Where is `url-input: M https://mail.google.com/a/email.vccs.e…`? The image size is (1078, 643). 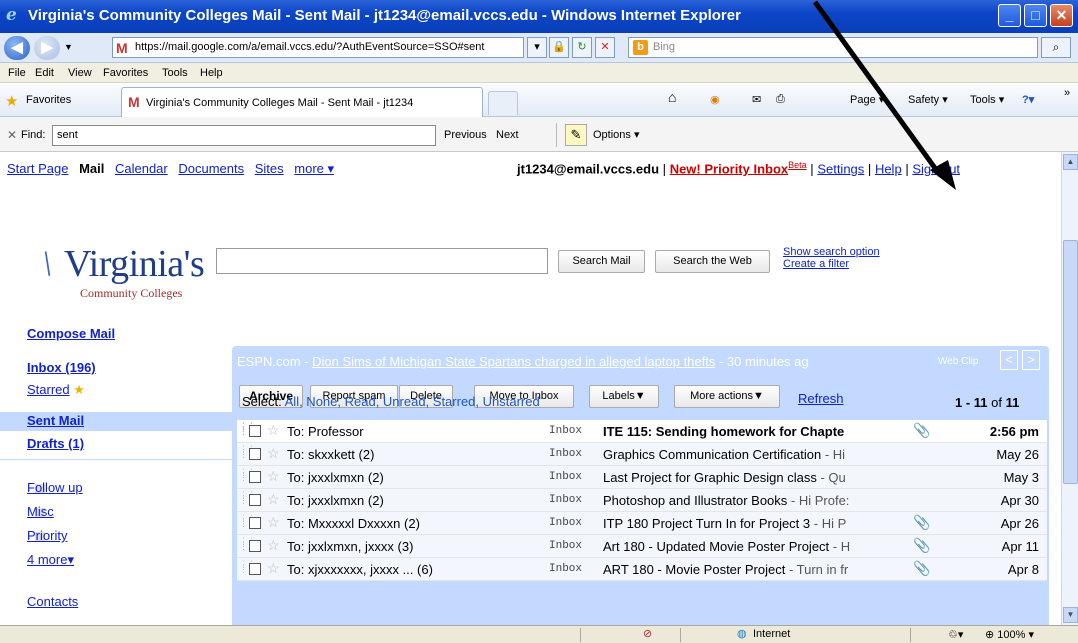
url-input: M https://mail.google.com/a/email.vccs.e… is located at coordinates (318, 47).